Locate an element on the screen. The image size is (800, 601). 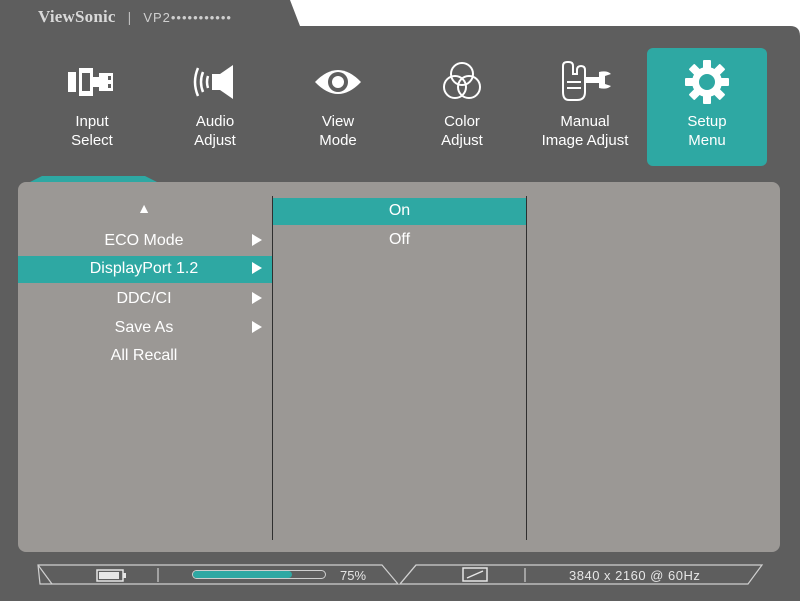
tab-audio-adjust: Audio Adjust is located at coordinates (215, 107).